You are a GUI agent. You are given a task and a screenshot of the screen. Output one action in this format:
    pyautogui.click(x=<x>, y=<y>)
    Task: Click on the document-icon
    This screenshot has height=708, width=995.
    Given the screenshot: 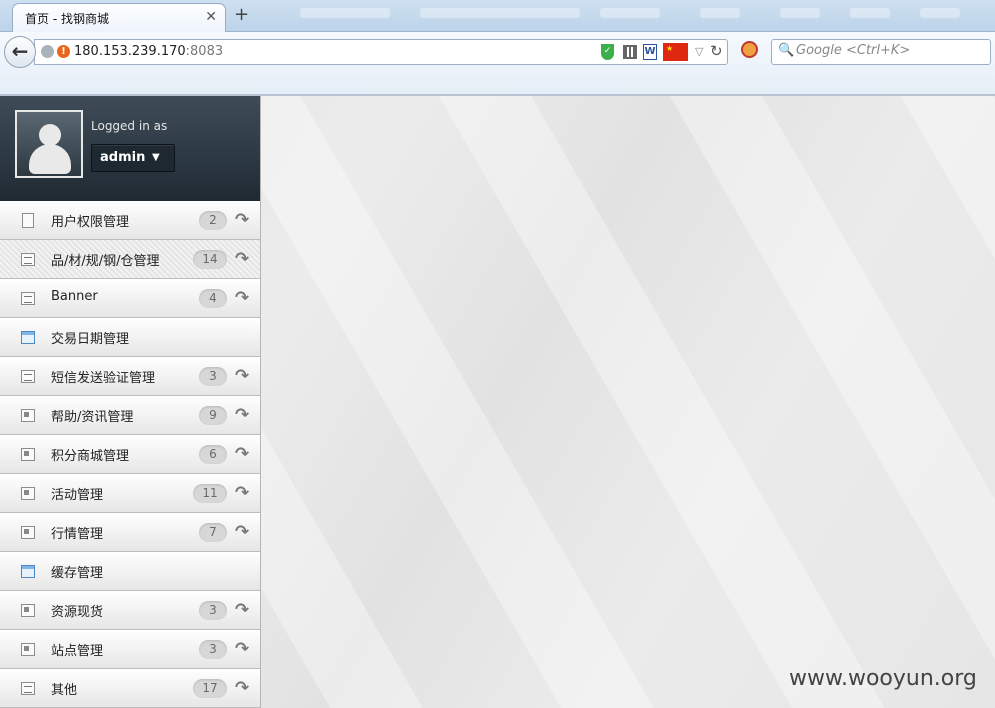 What is the action you would take?
    pyautogui.click(x=28, y=220)
    